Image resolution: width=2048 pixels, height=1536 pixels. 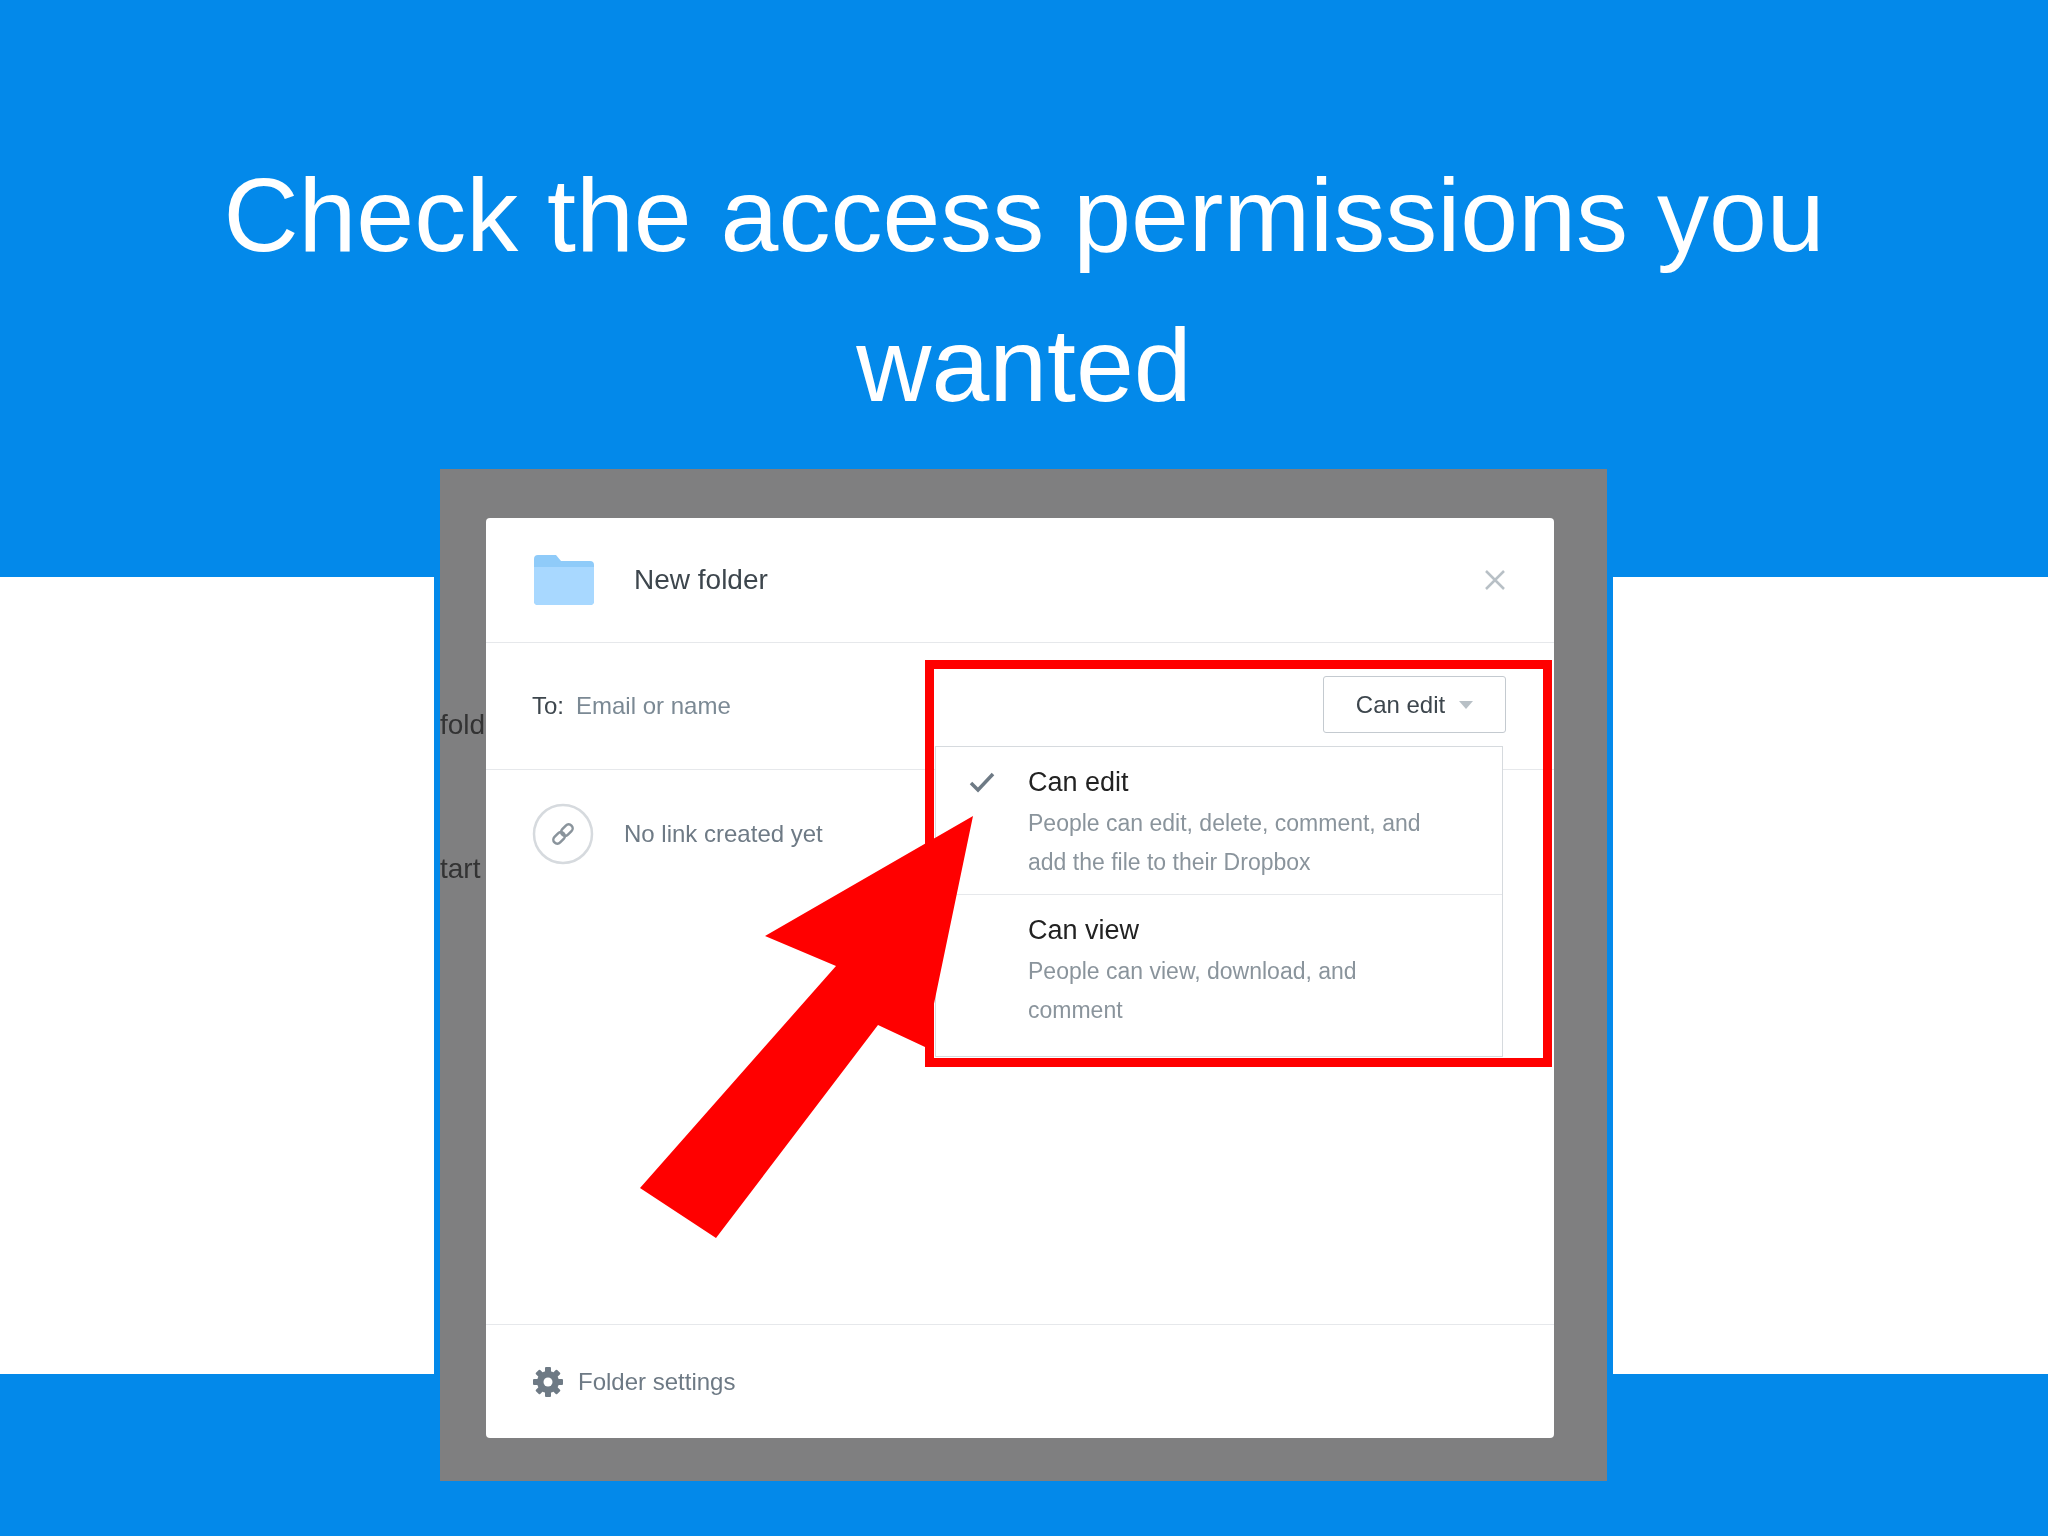 What do you see at coordinates (1225, 843) in the screenshot?
I see `option-description: People can edit, delete, comment, and add the file to their Dropbox` at bounding box center [1225, 843].